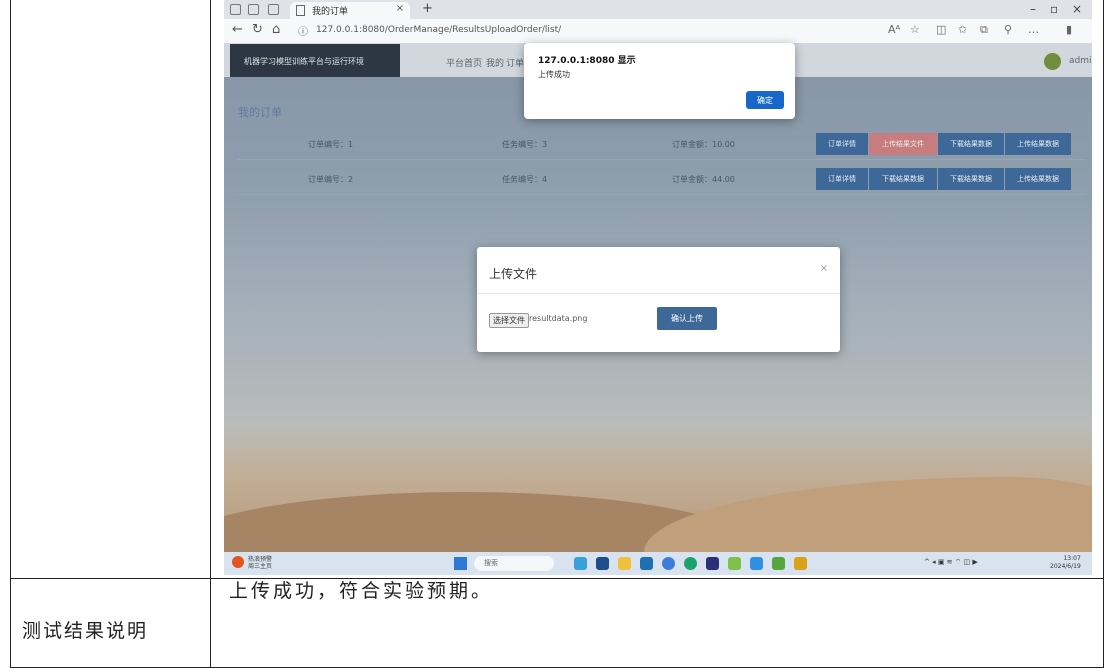 The width and height of the screenshot is (1105, 668). What do you see at coordinates (331, 179) in the screenshot?
I see `order-id: 订单编号：2` at bounding box center [331, 179].